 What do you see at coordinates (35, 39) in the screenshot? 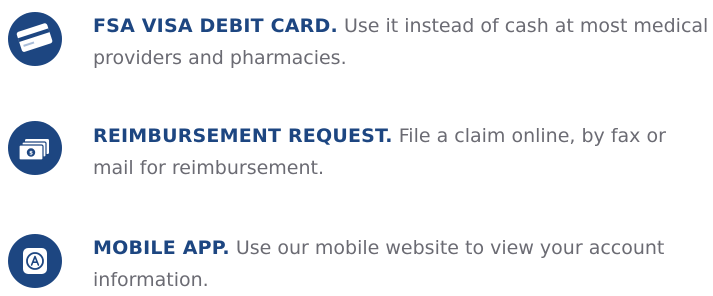
I see `credit-card-icon` at bounding box center [35, 39].